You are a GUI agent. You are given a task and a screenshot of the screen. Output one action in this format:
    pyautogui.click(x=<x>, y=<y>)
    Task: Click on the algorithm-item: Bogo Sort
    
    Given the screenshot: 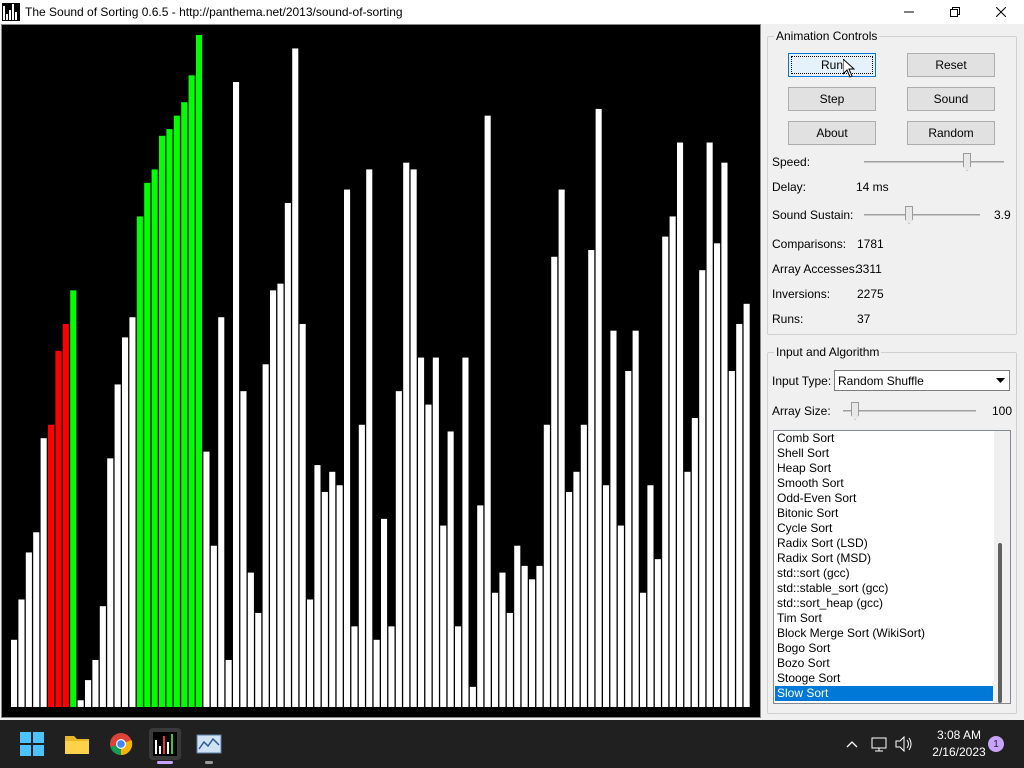 What is the action you would take?
    pyautogui.click(x=885, y=648)
    